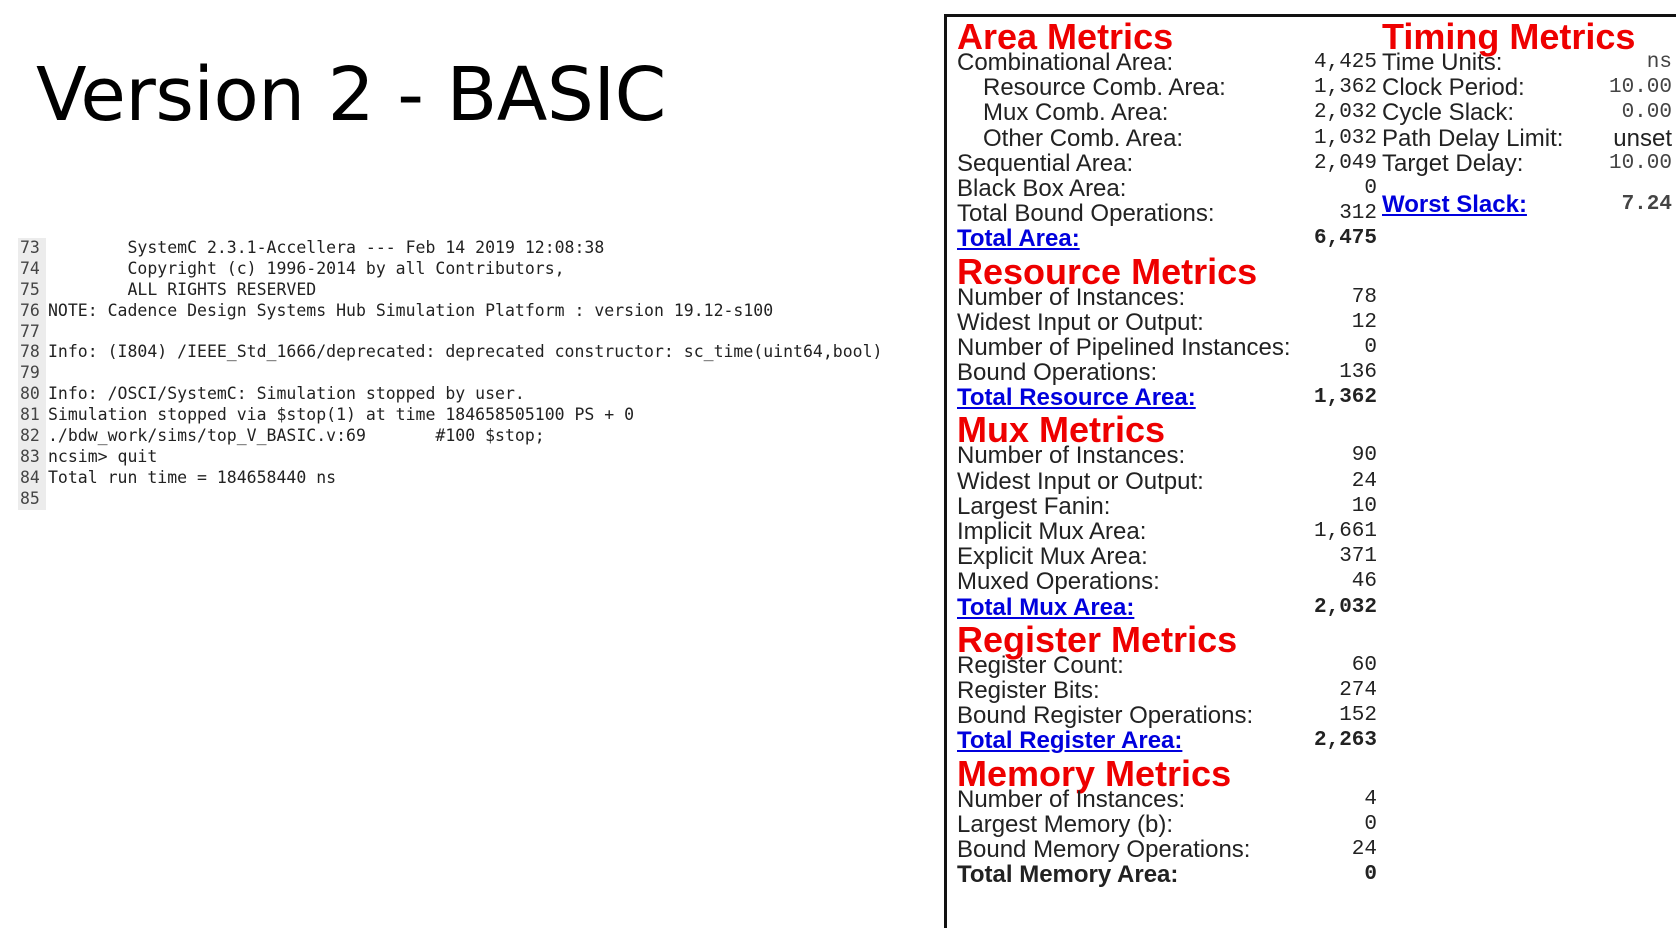 The image size is (1678, 928). I want to click on metric-value: 10.00, so click(1640, 88).